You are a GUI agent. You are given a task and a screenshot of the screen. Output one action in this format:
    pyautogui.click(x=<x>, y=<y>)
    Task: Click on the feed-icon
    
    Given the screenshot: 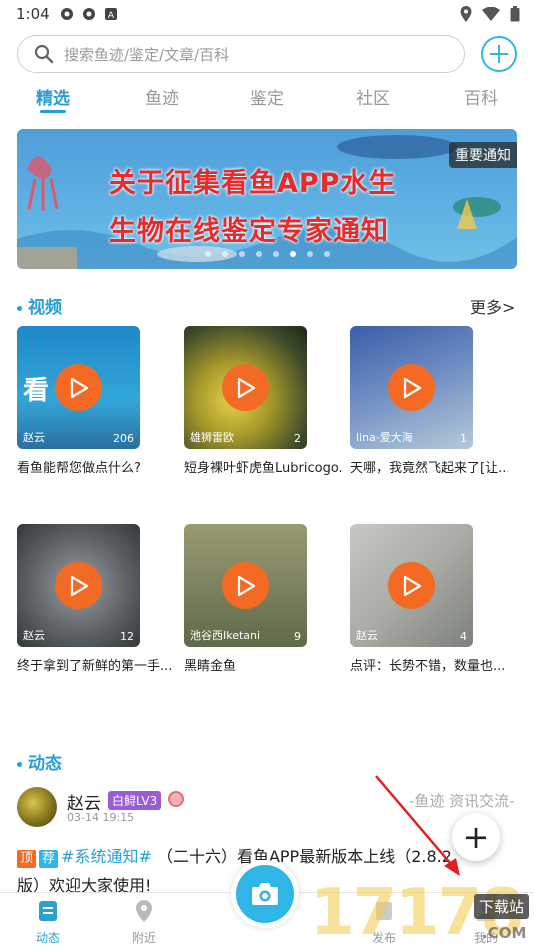 What is the action you would take?
    pyautogui.click(x=48, y=911)
    